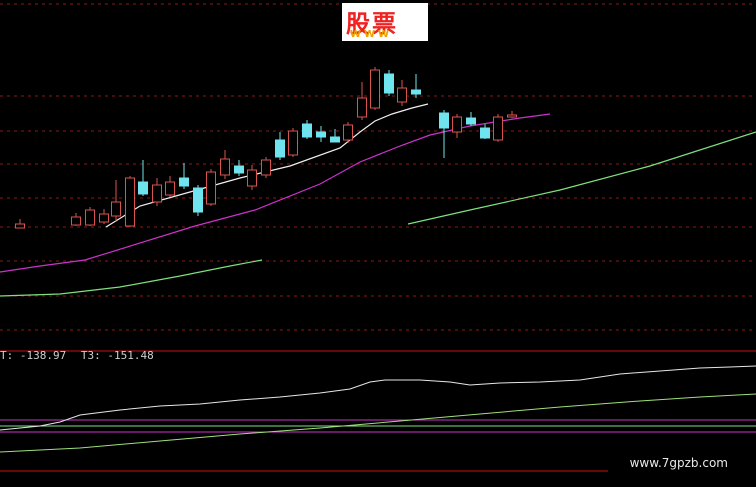 This screenshot has height=487, width=756. I want to click on indicator-labels: T: -138.97 T3: -151.48, so click(81, 355).